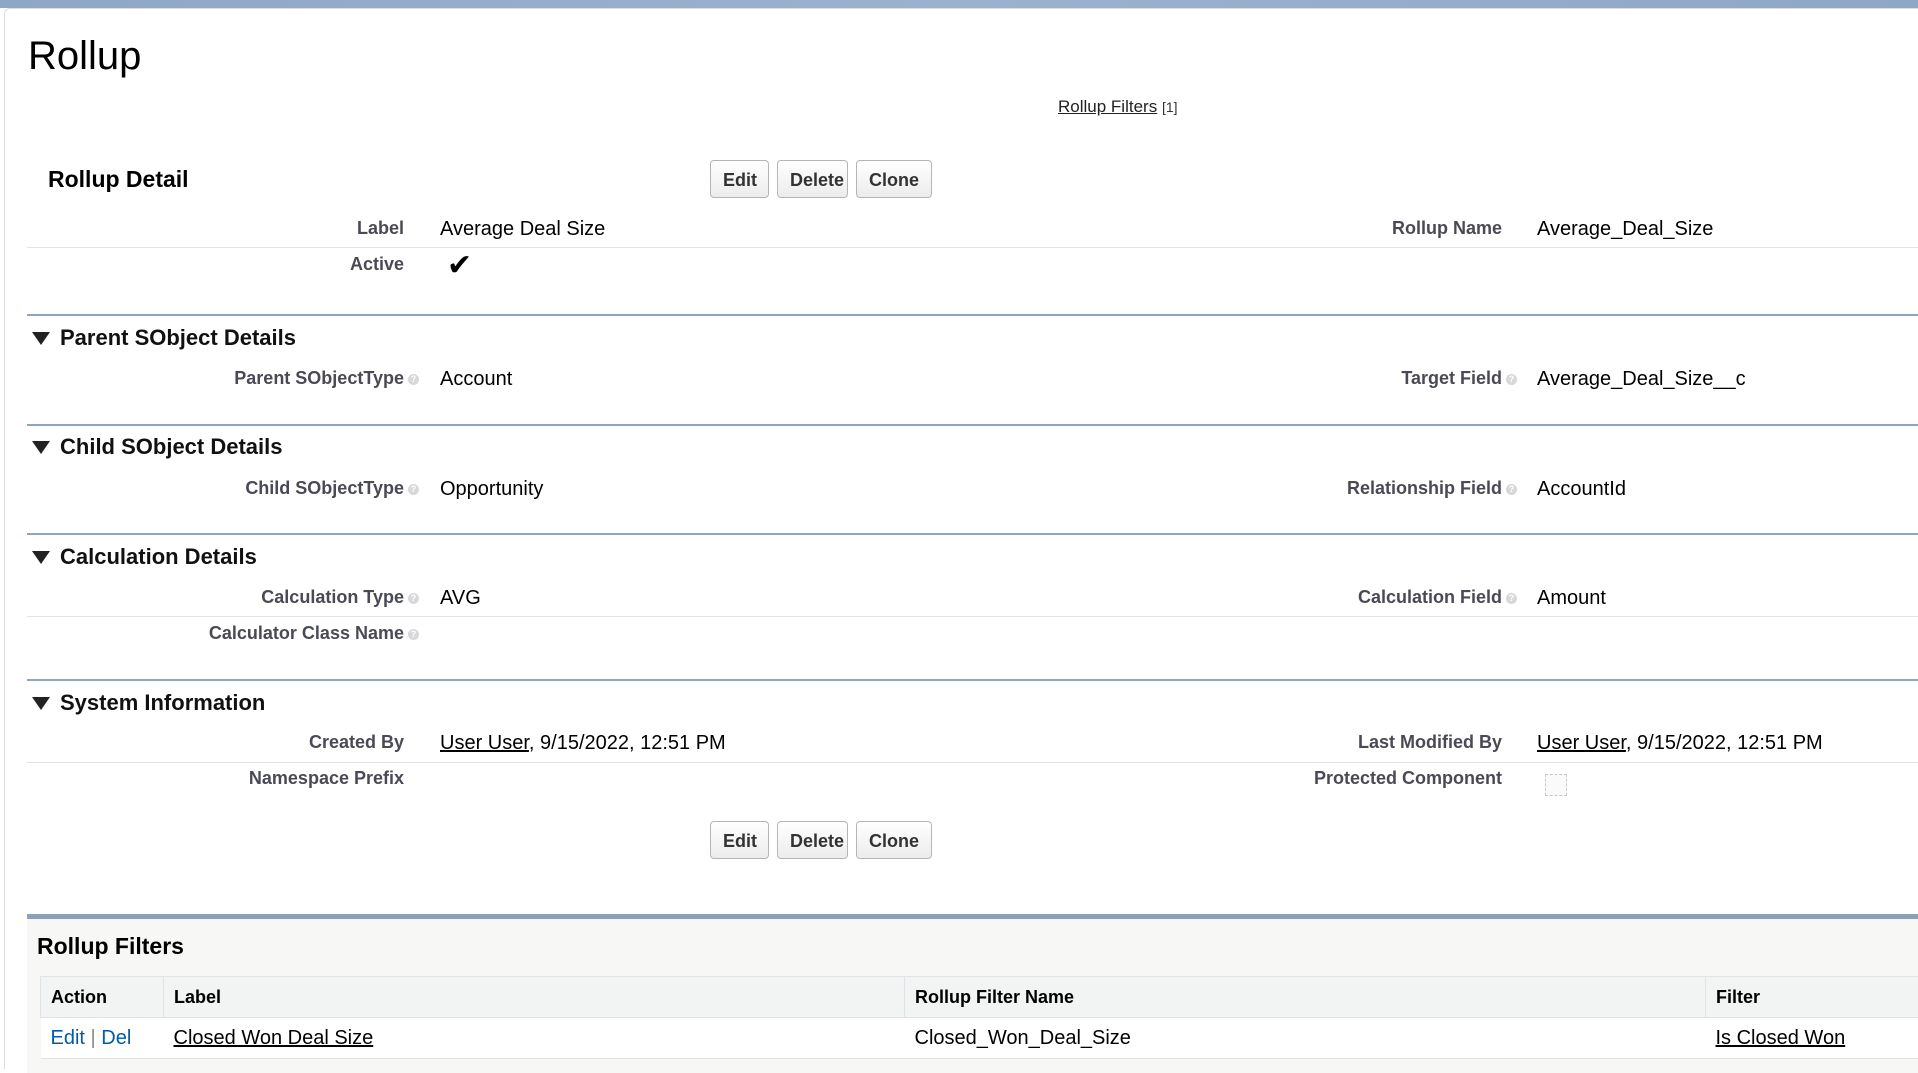  I want to click on last-modified-by-user-link: User User, so click(1581, 743).